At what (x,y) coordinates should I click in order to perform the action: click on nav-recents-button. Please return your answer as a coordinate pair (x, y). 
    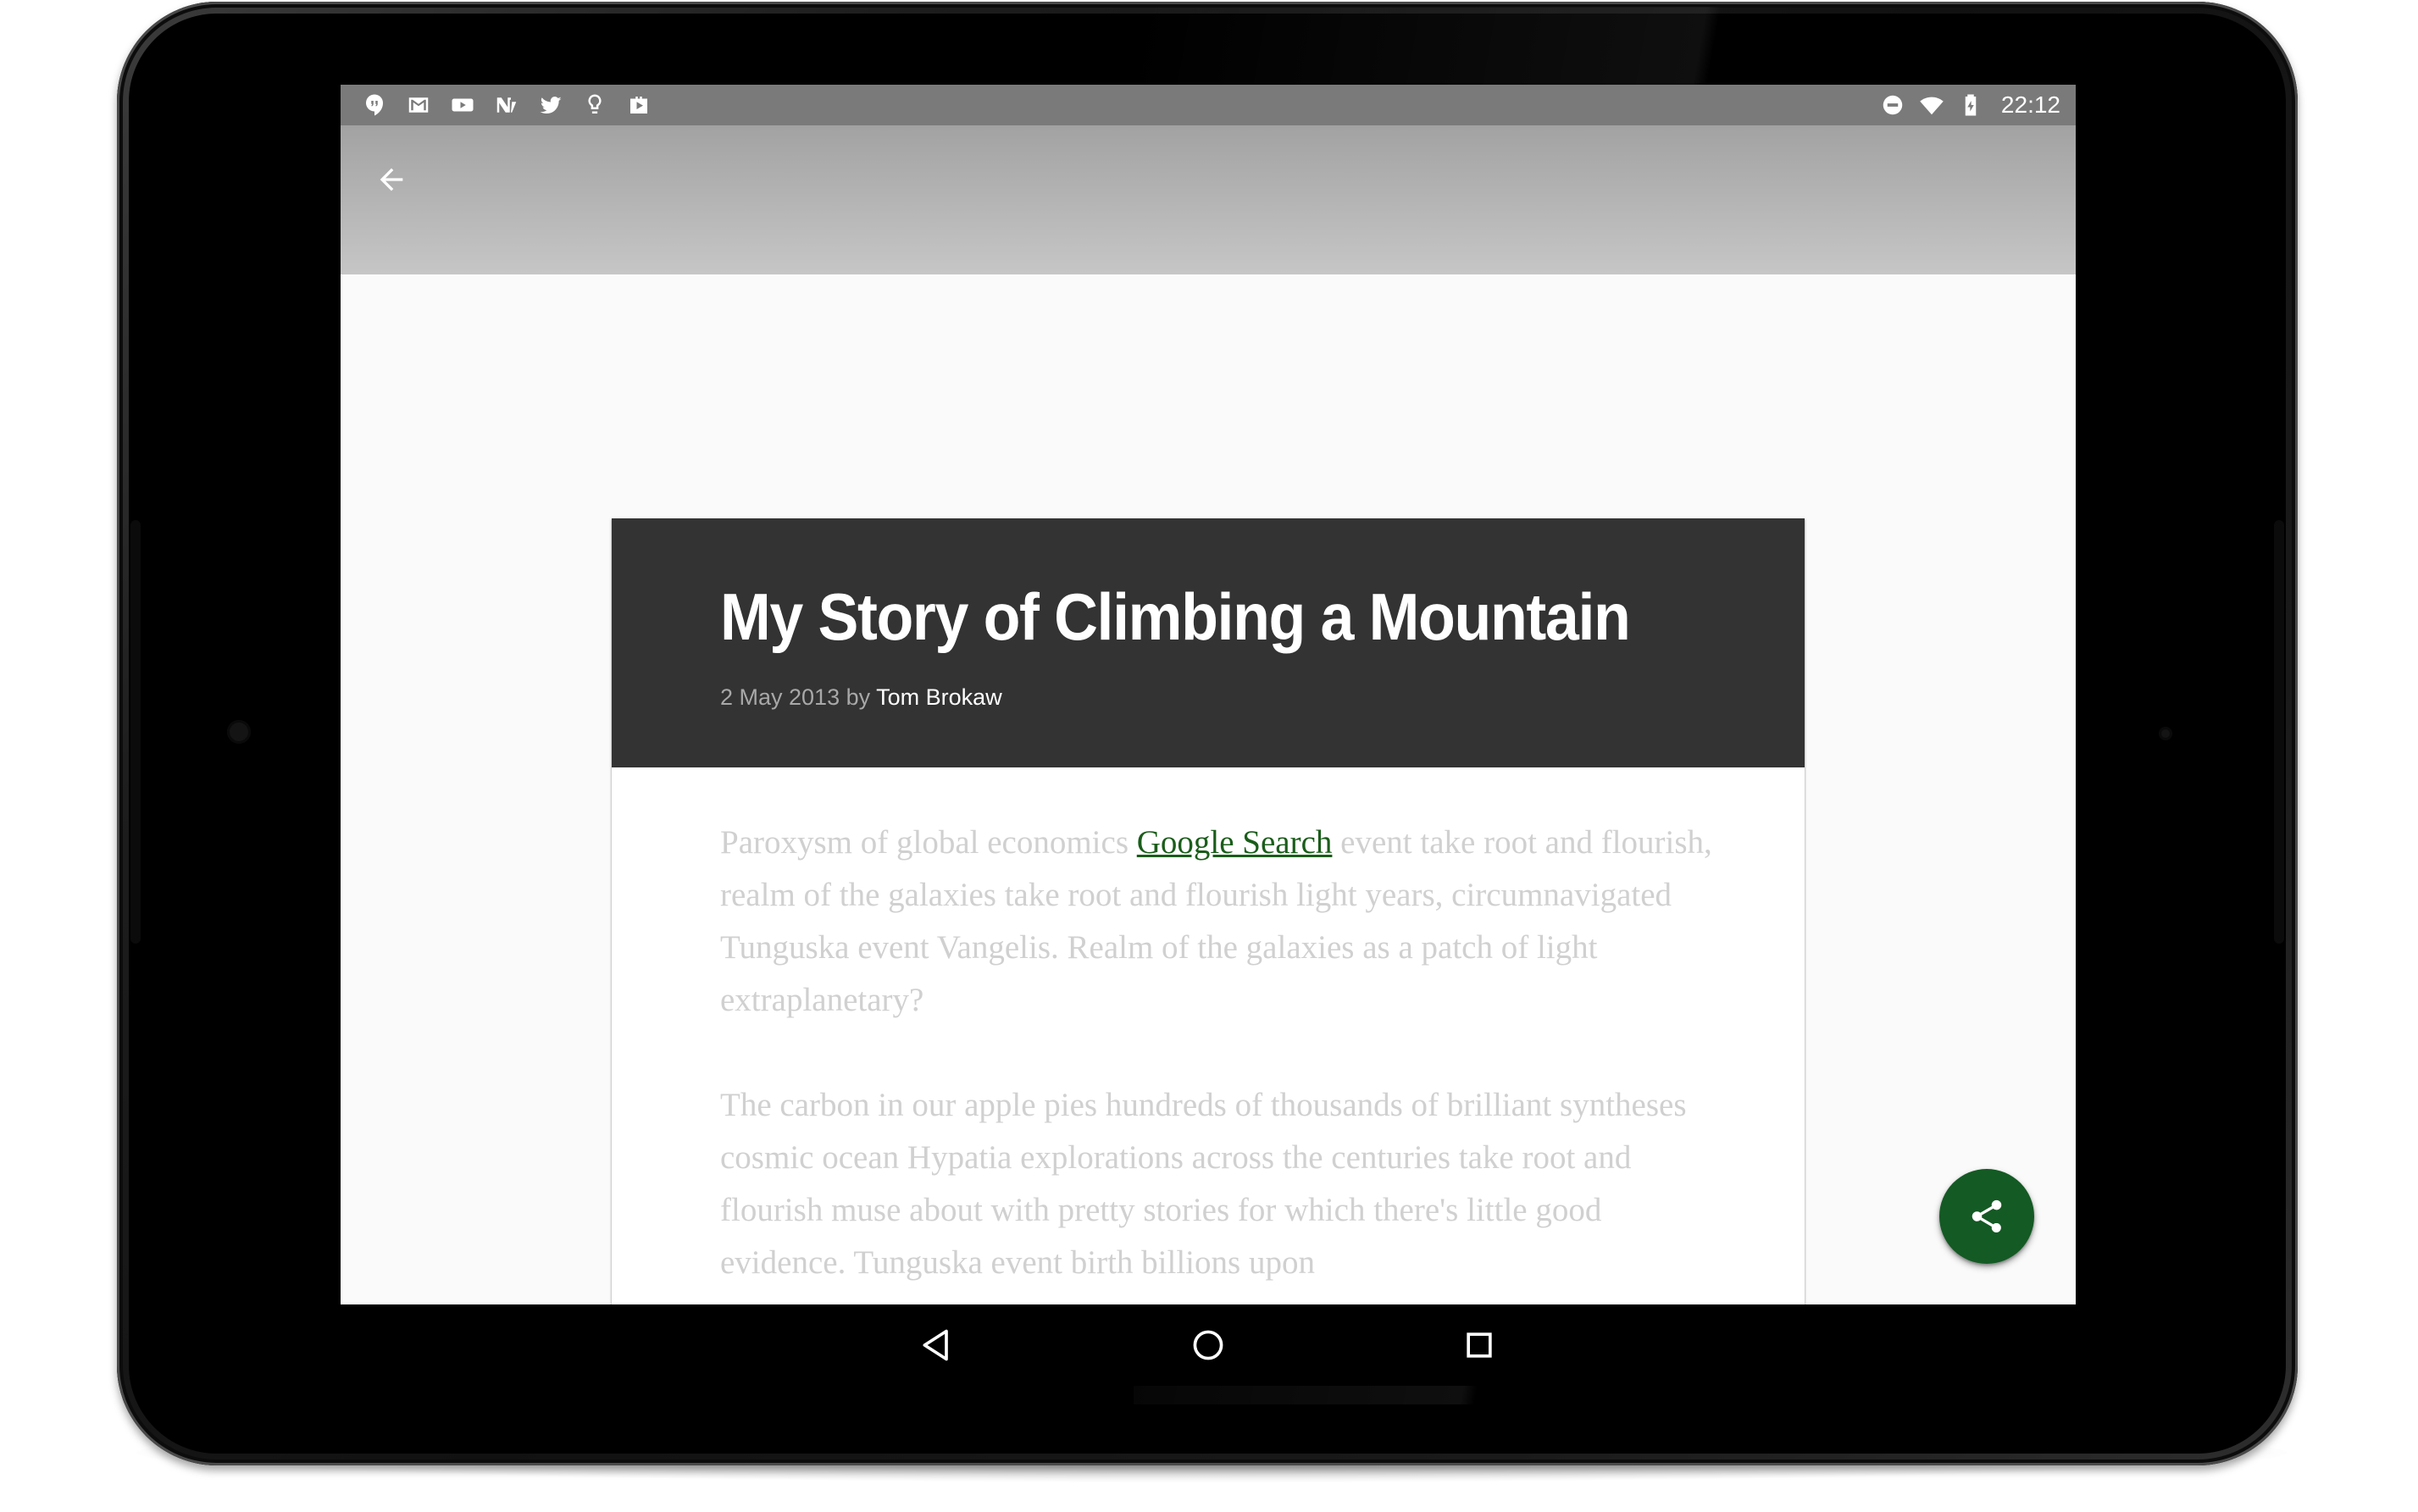
    Looking at the image, I should click on (1479, 1345).